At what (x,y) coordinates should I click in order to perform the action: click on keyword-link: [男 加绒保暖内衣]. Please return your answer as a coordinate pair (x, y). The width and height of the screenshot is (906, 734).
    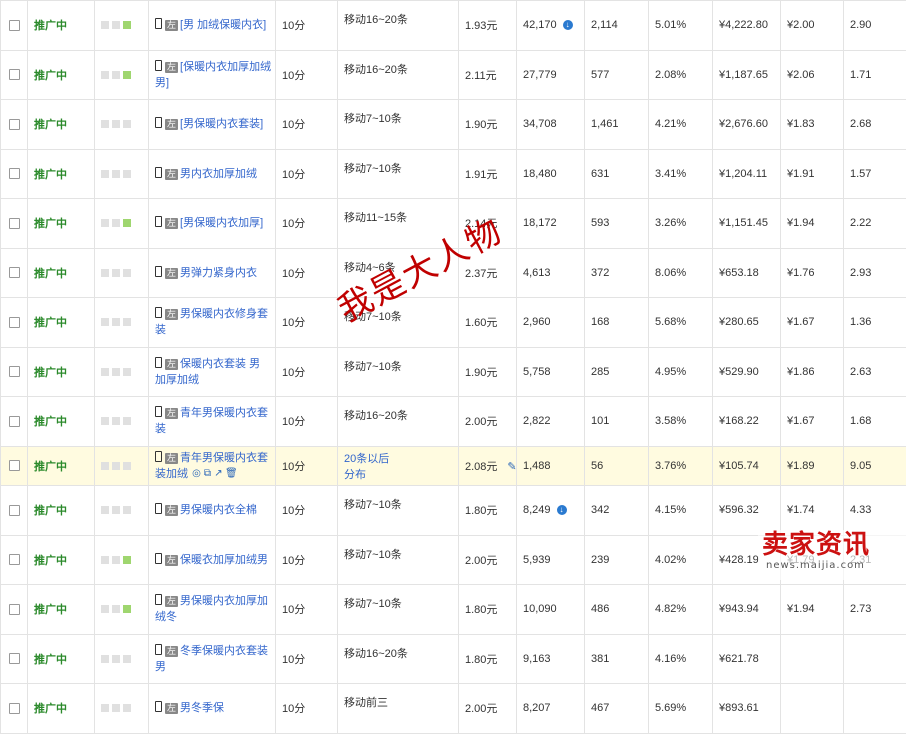
    Looking at the image, I should click on (223, 25).